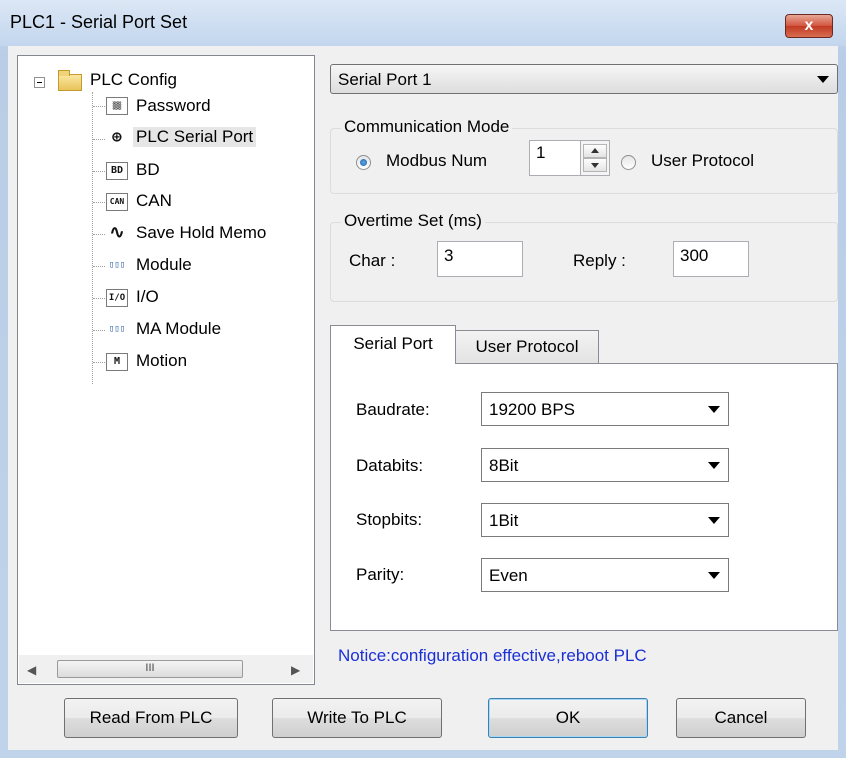 The height and width of the screenshot is (758, 846). What do you see at coordinates (117, 106) in the screenshot?
I see `password-icon: ▒▒` at bounding box center [117, 106].